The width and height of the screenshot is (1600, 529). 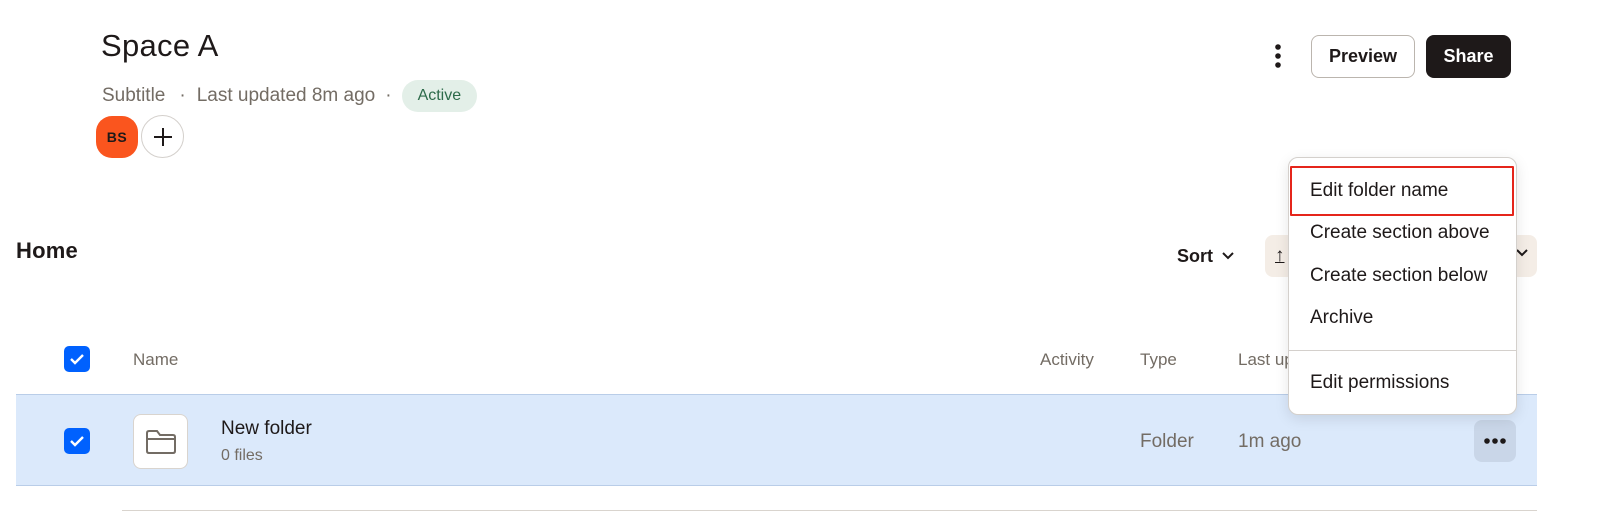 I want to click on add-member-button, so click(x=162, y=136).